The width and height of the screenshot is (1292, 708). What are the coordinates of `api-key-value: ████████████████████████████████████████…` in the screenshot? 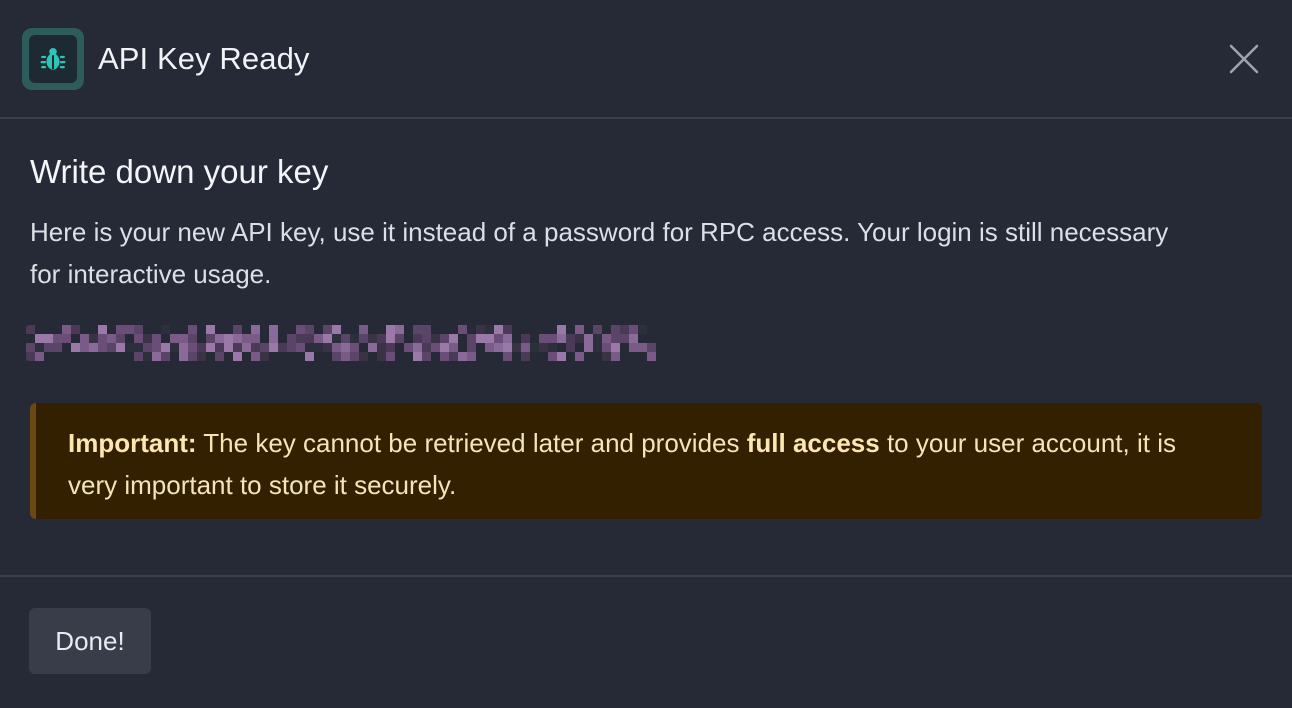 It's located at (343, 343).